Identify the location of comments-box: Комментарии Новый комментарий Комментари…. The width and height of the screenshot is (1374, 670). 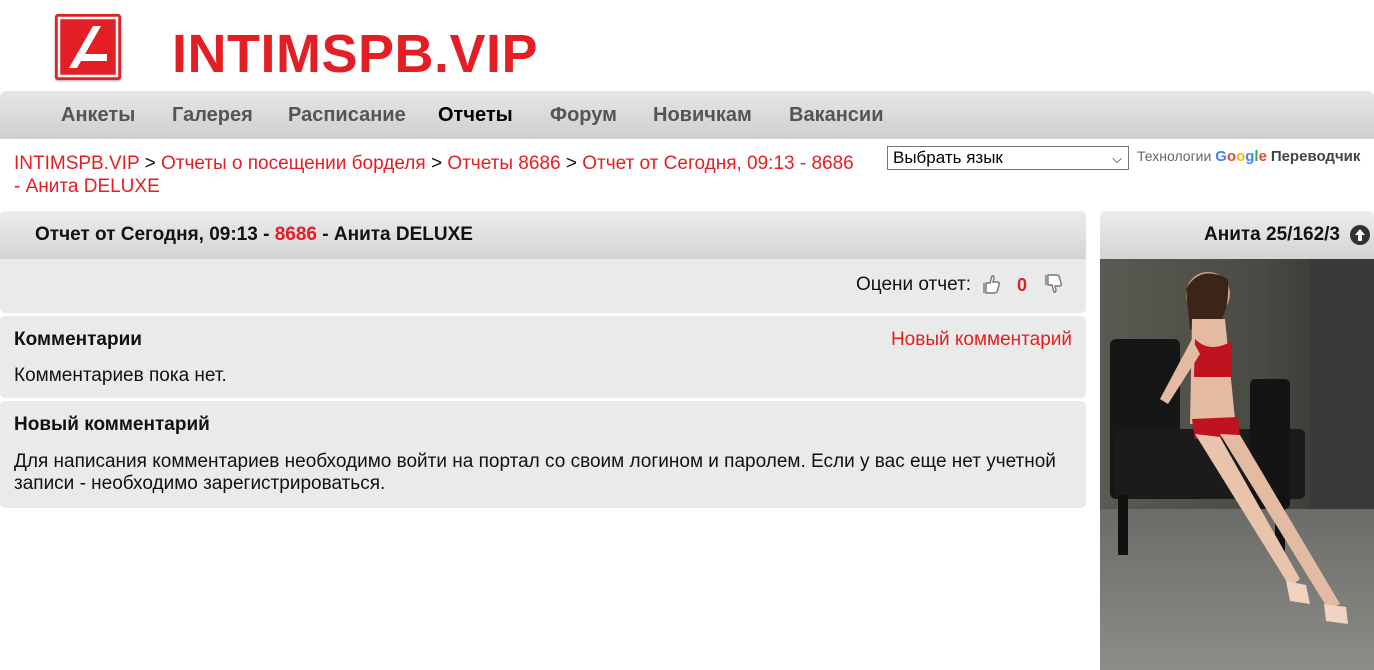
(543, 357).